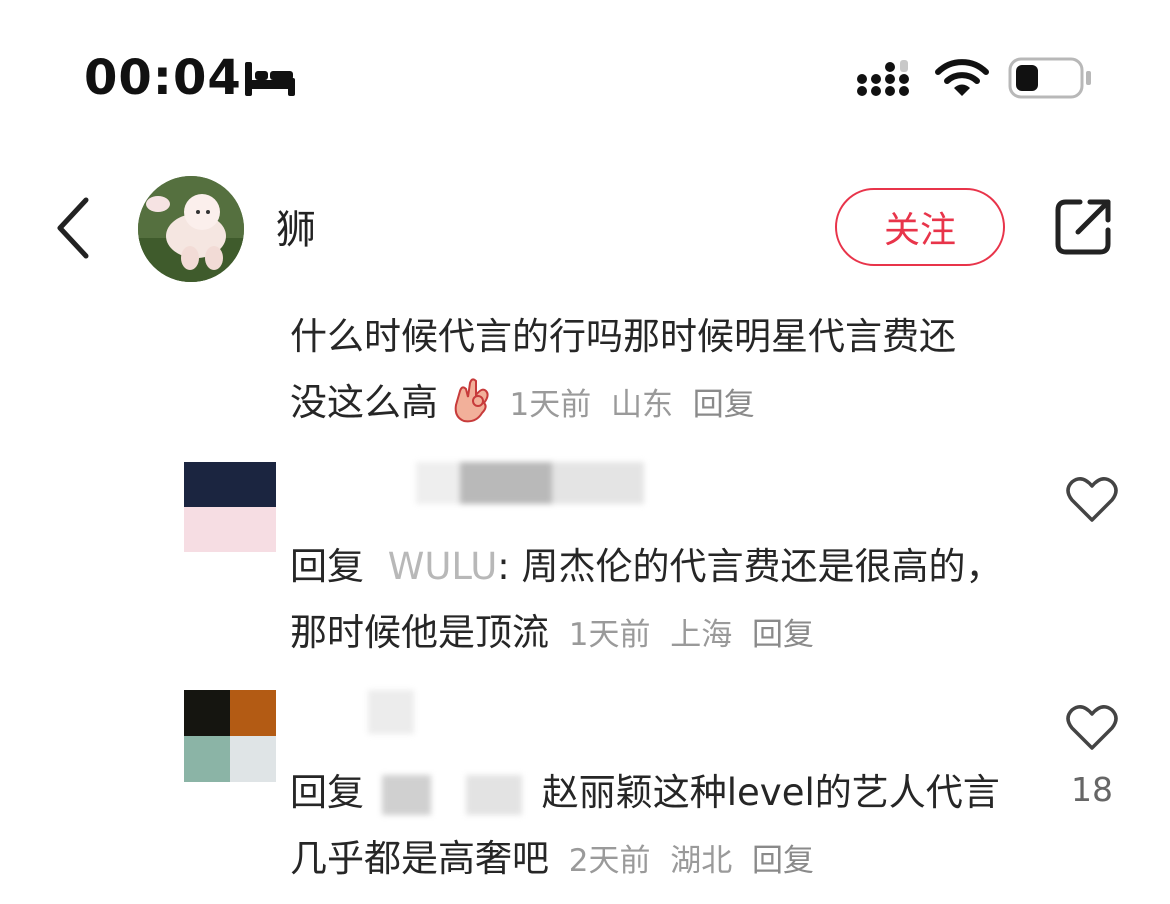 This screenshot has height=904, width=1170. What do you see at coordinates (1049, 78) in the screenshot?
I see `battery-icon` at bounding box center [1049, 78].